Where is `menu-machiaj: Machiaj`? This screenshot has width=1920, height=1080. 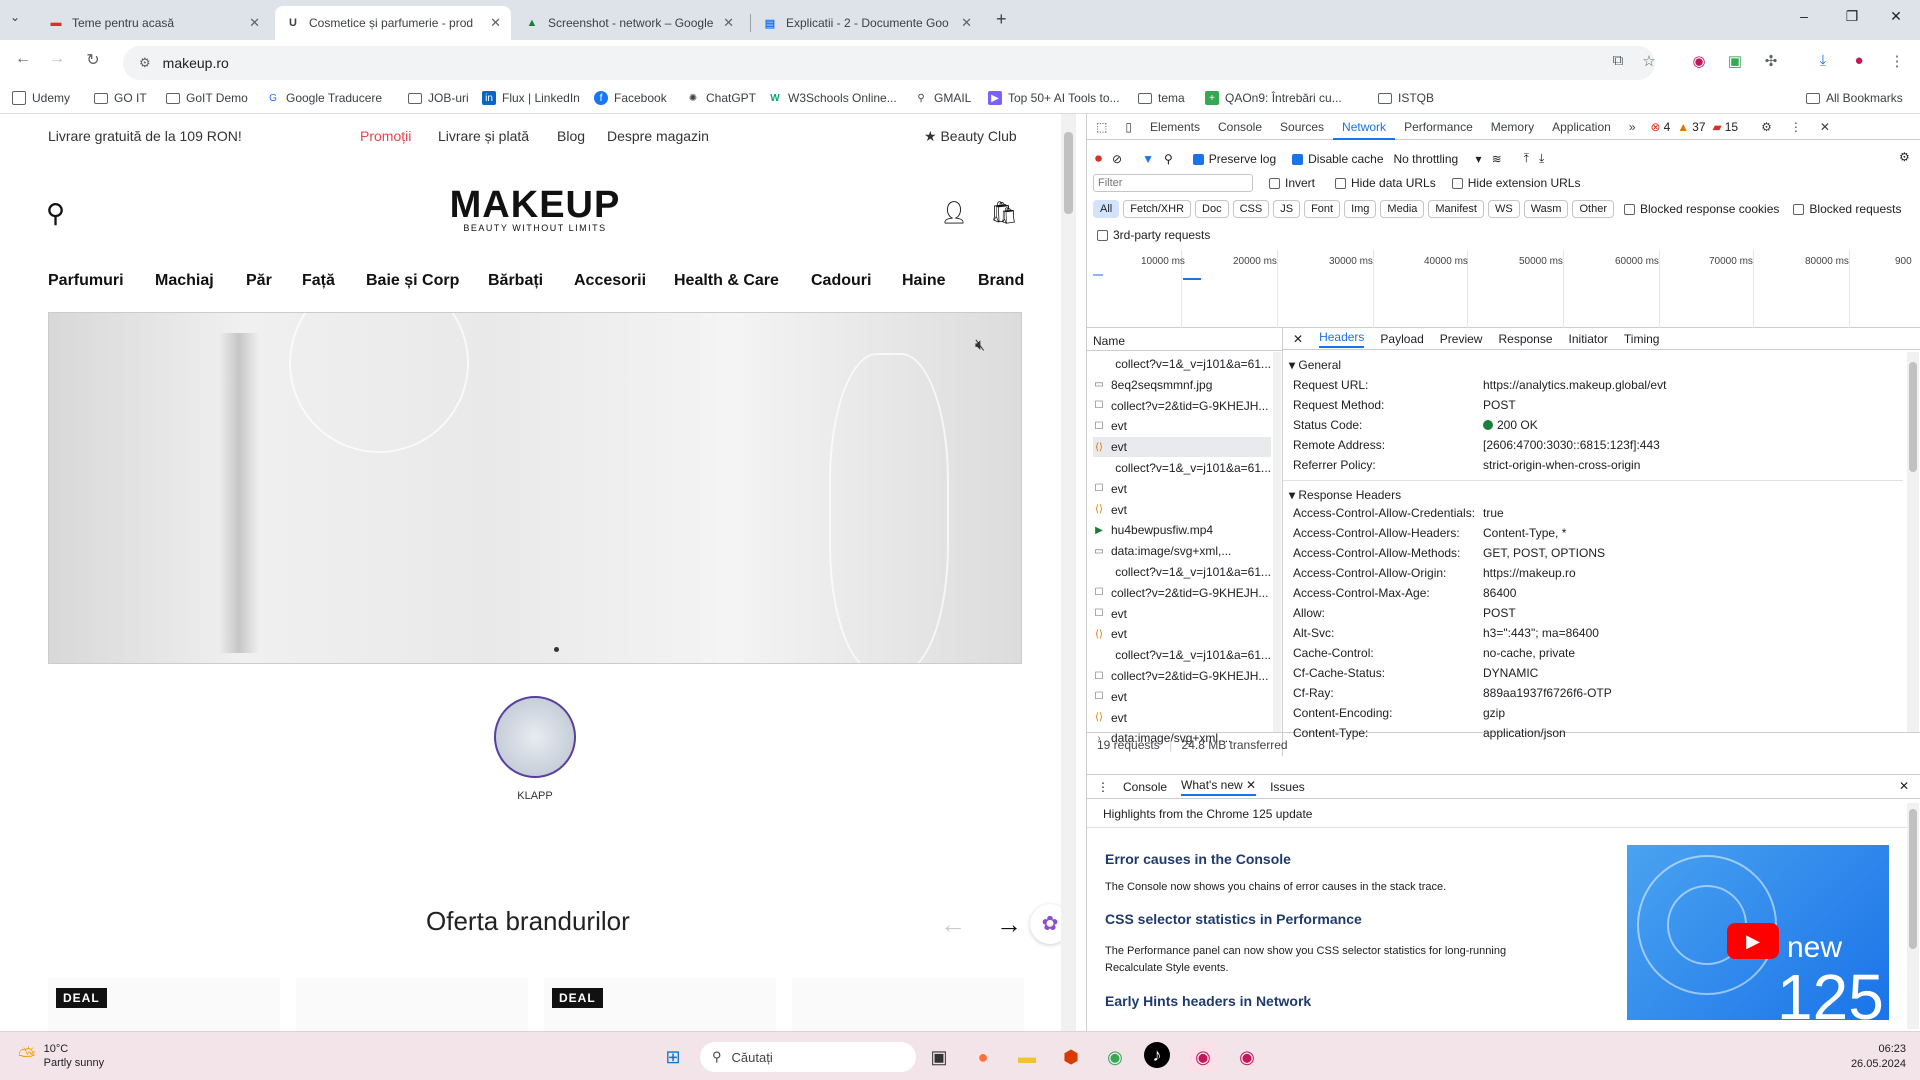
menu-machiaj: Machiaj is located at coordinates (184, 281).